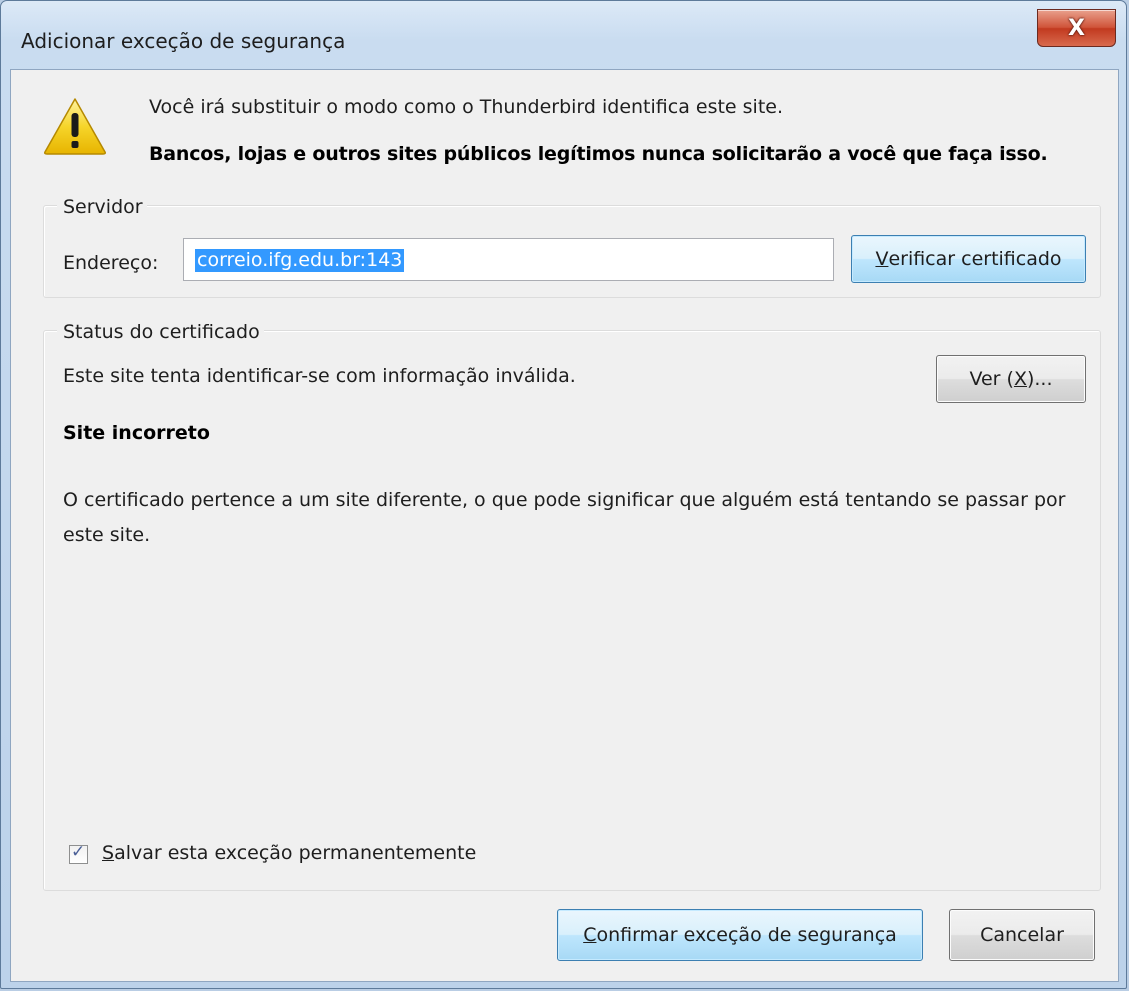 This screenshot has height=991, width=1129. I want to click on checkmark-icon: ✓, so click(78, 852).